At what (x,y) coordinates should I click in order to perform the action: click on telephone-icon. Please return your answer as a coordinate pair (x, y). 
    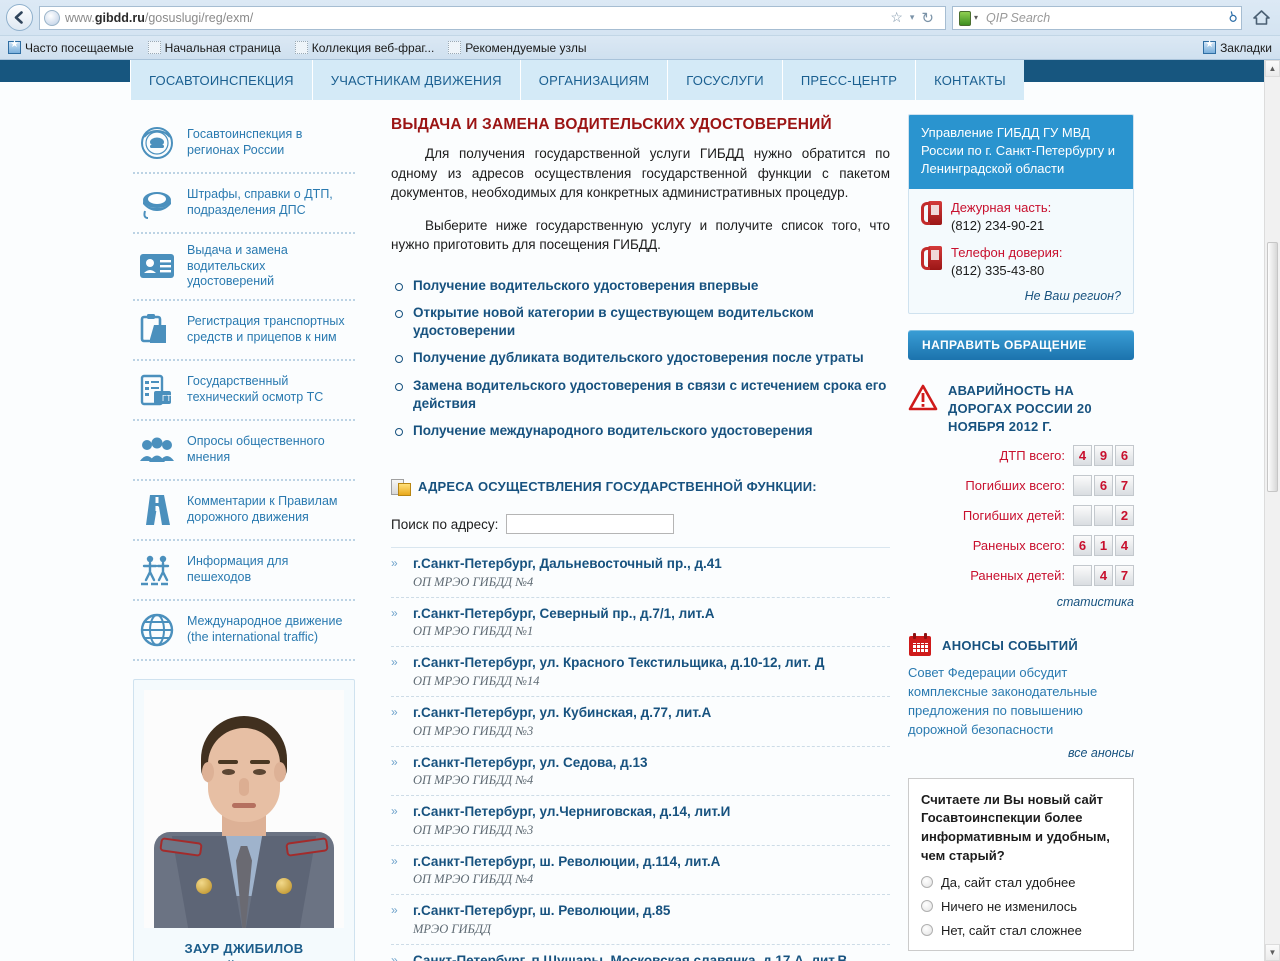
    Looking at the image, I should click on (932, 259).